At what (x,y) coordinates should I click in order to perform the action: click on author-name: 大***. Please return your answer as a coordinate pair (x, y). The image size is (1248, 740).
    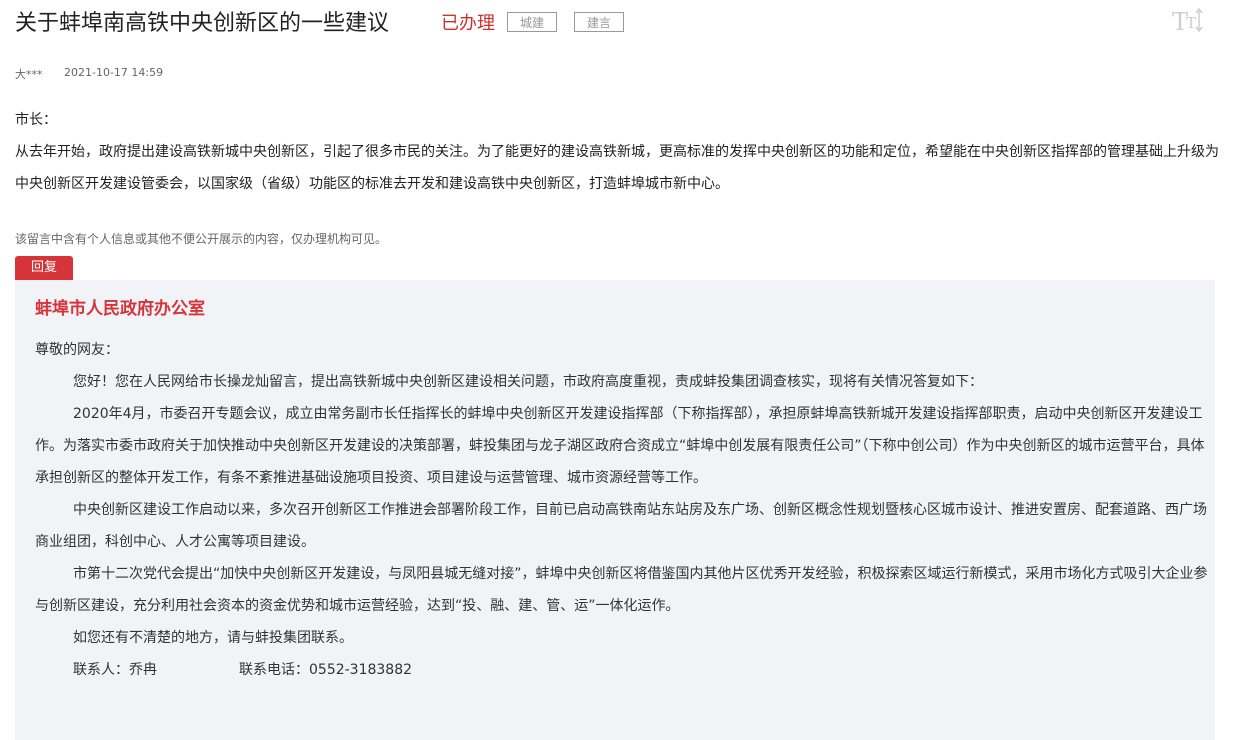
    Looking at the image, I should click on (29, 74).